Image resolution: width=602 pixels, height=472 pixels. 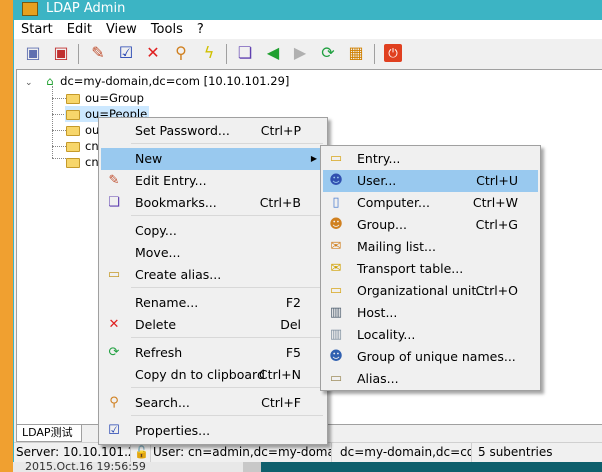 I want to click on menu-item-shortcut: F2, so click(x=293, y=302).